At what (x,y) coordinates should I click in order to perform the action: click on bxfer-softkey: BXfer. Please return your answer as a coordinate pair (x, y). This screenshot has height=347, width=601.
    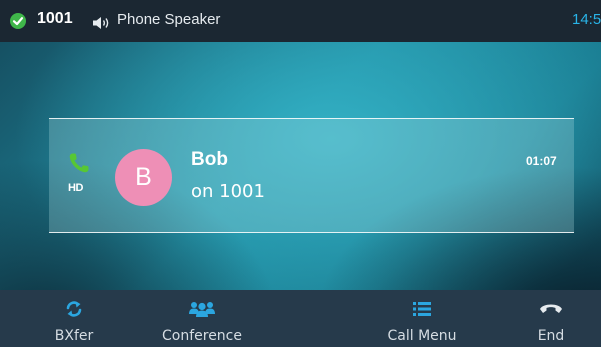
    Looking at the image, I should click on (74, 318).